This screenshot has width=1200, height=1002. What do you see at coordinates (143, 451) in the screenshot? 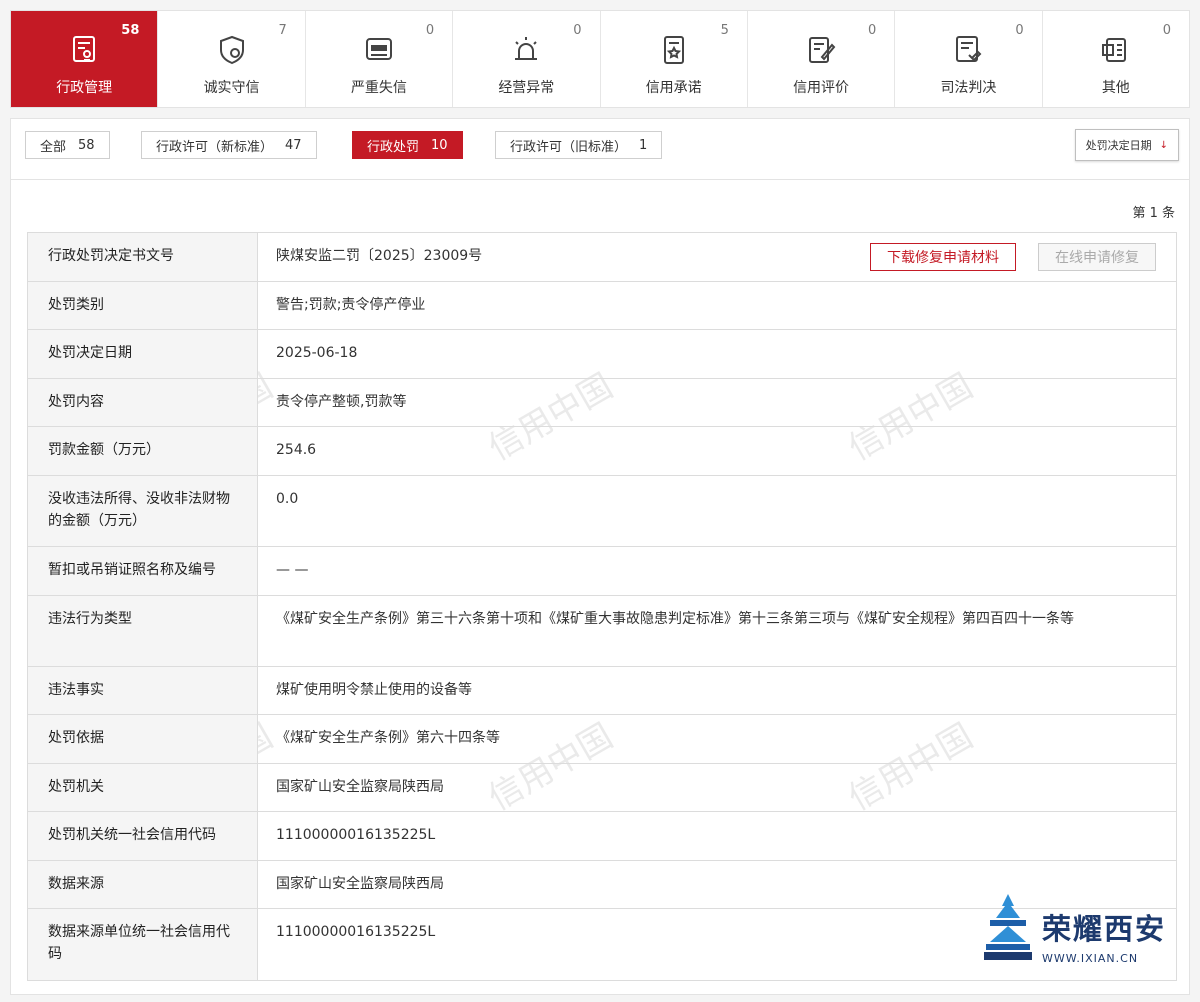
I see `field-label: 罚款金额（万元）` at bounding box center [143, 451].